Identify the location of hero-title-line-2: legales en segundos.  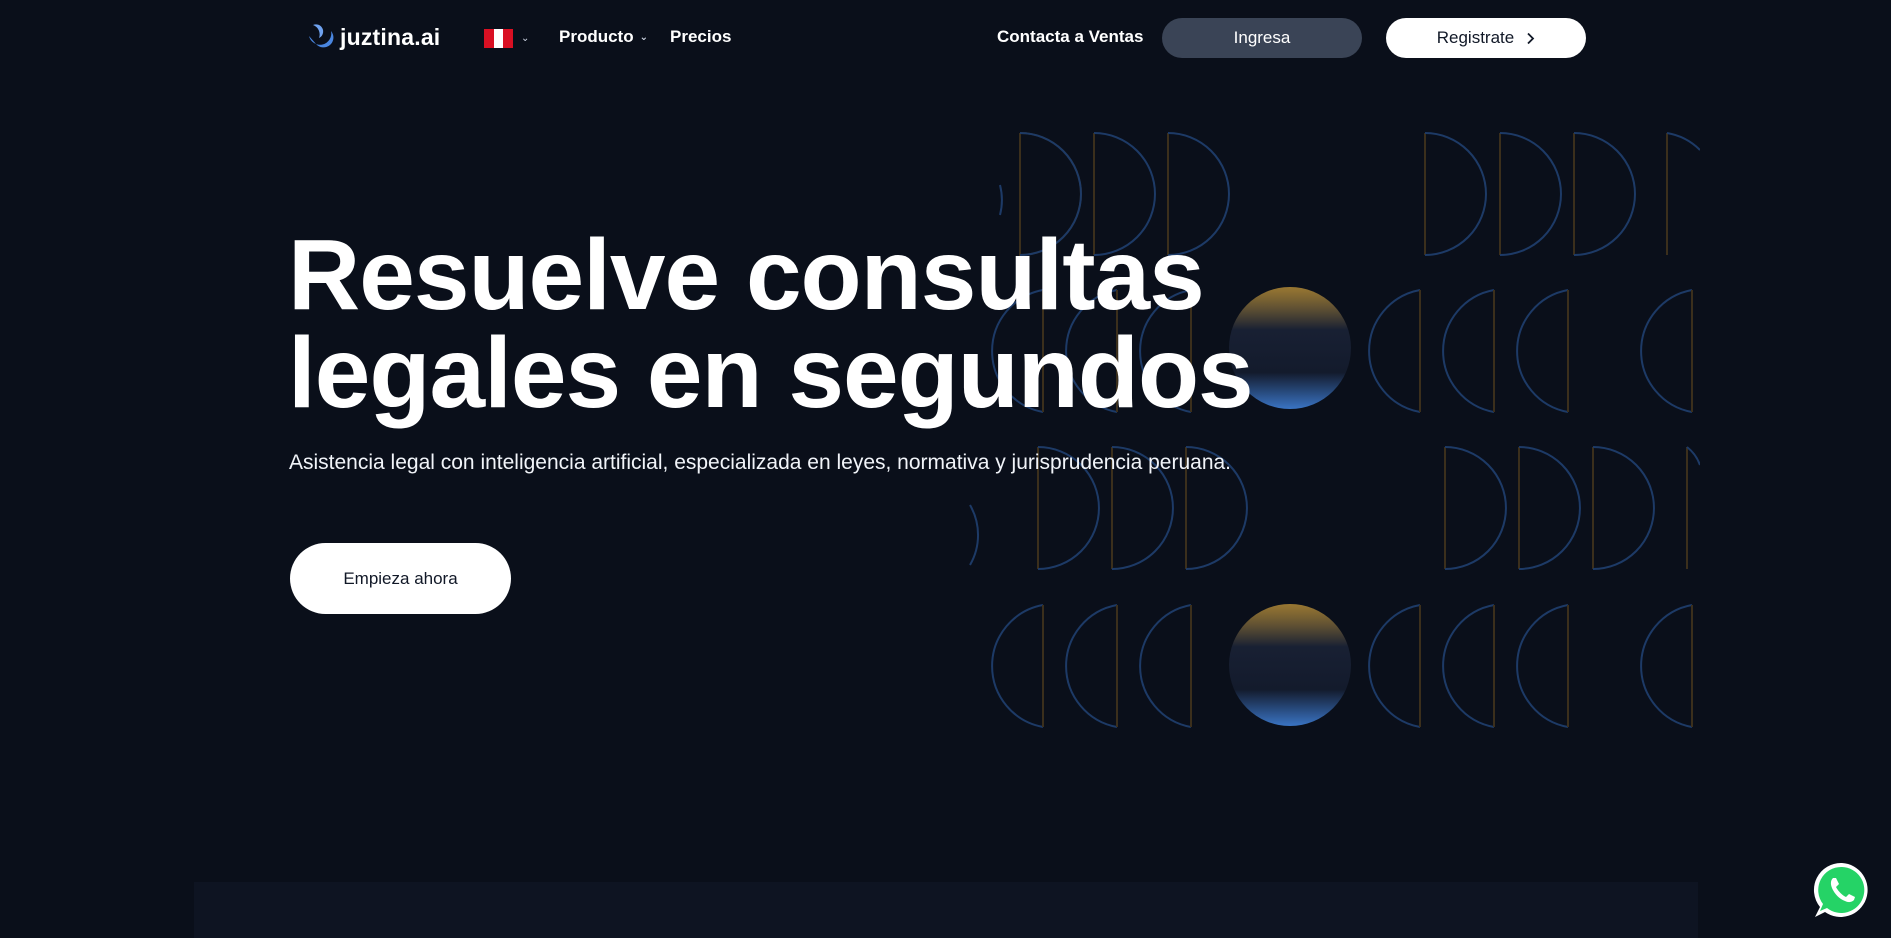
(771, 373).